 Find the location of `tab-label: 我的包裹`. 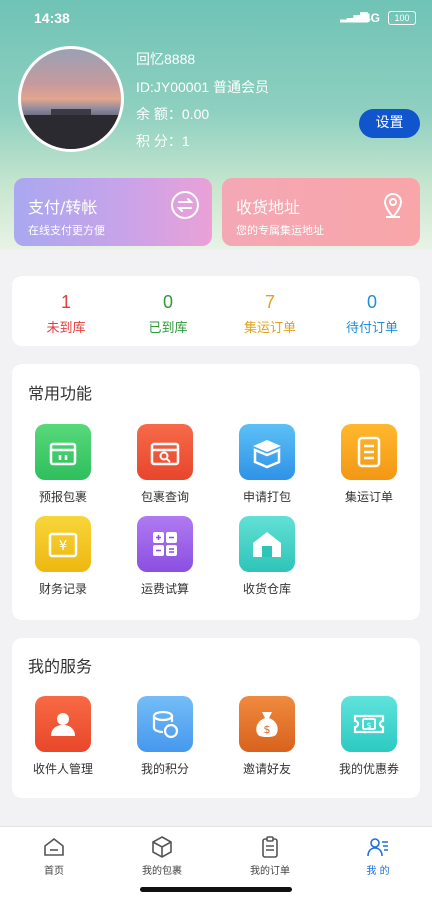

tab-label: 我的包裹 is located at coordinates (162, 871).